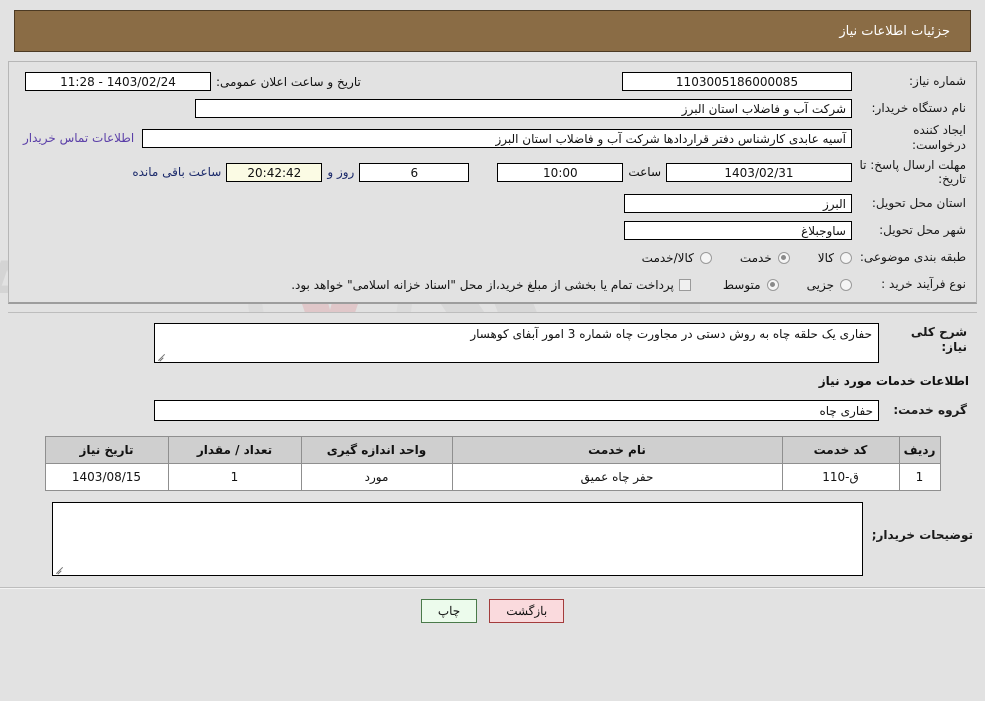 The image size is (985, 701). I want to click on col-qty: تعداد / مقدار, so click(234, 450).